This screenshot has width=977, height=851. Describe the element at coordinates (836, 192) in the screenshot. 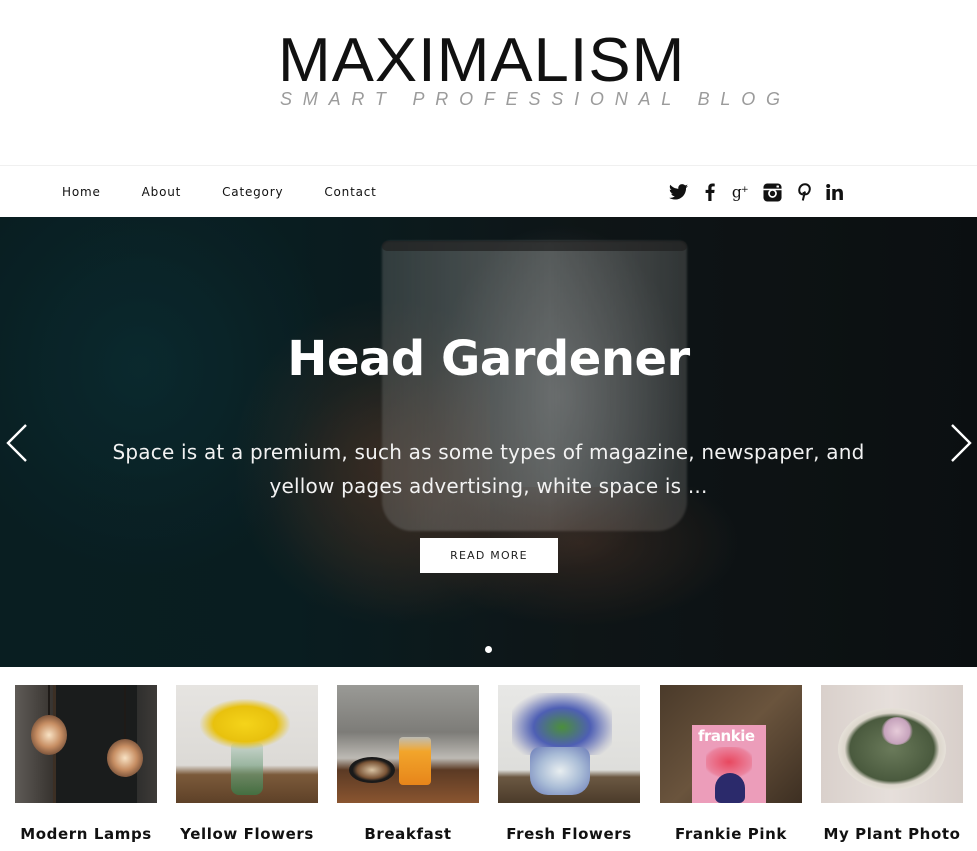

I see `linkedin-icon` at that location.